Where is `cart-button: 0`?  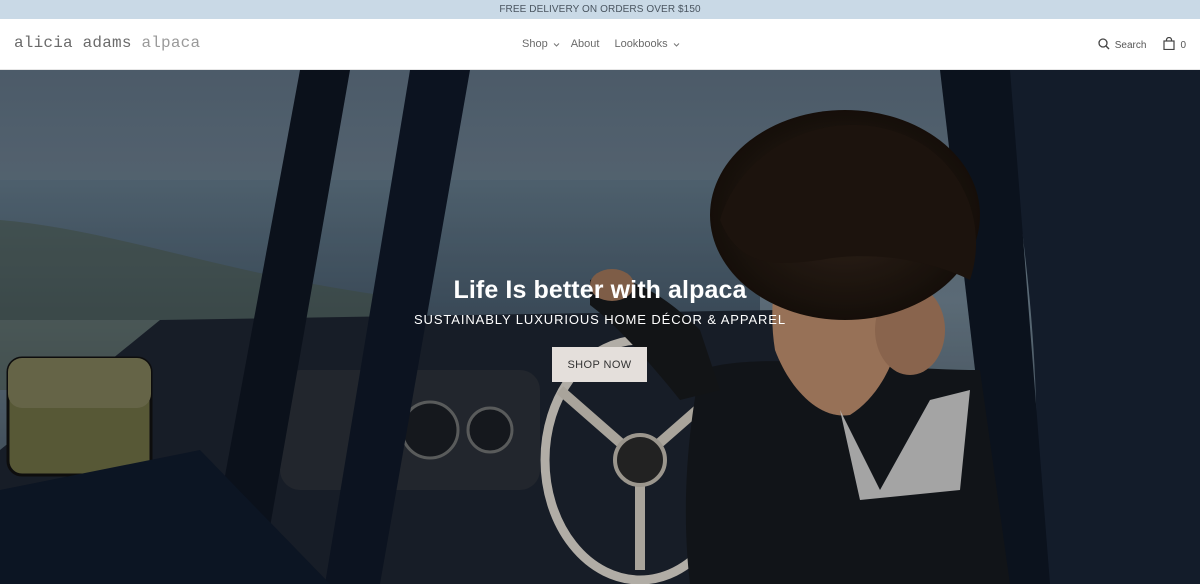
cart-button: 0 is located at coordinates (1174, 44).